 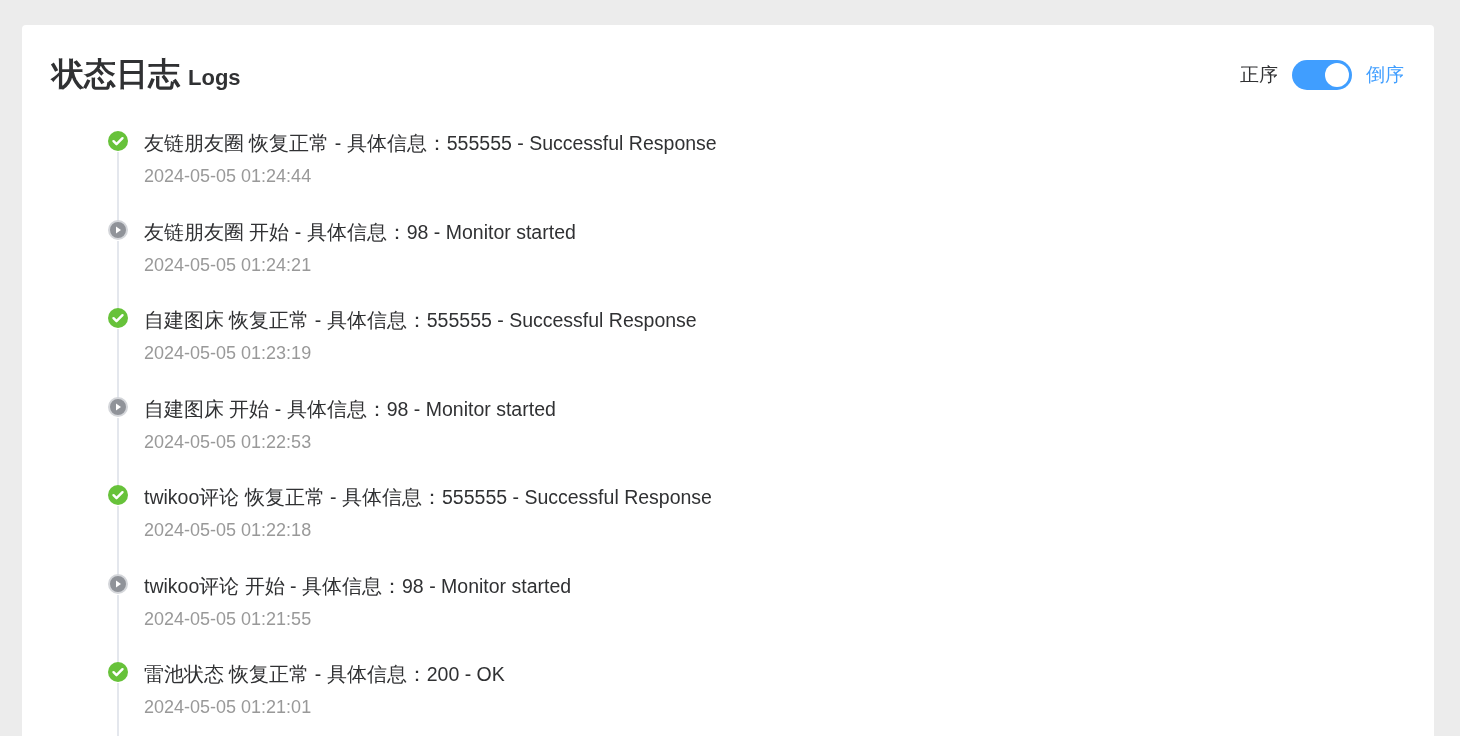 I want to click on log-message: 友链朋友圈 开始 - 具体信息：98 - Monitor started, so click(x=360, y=232).